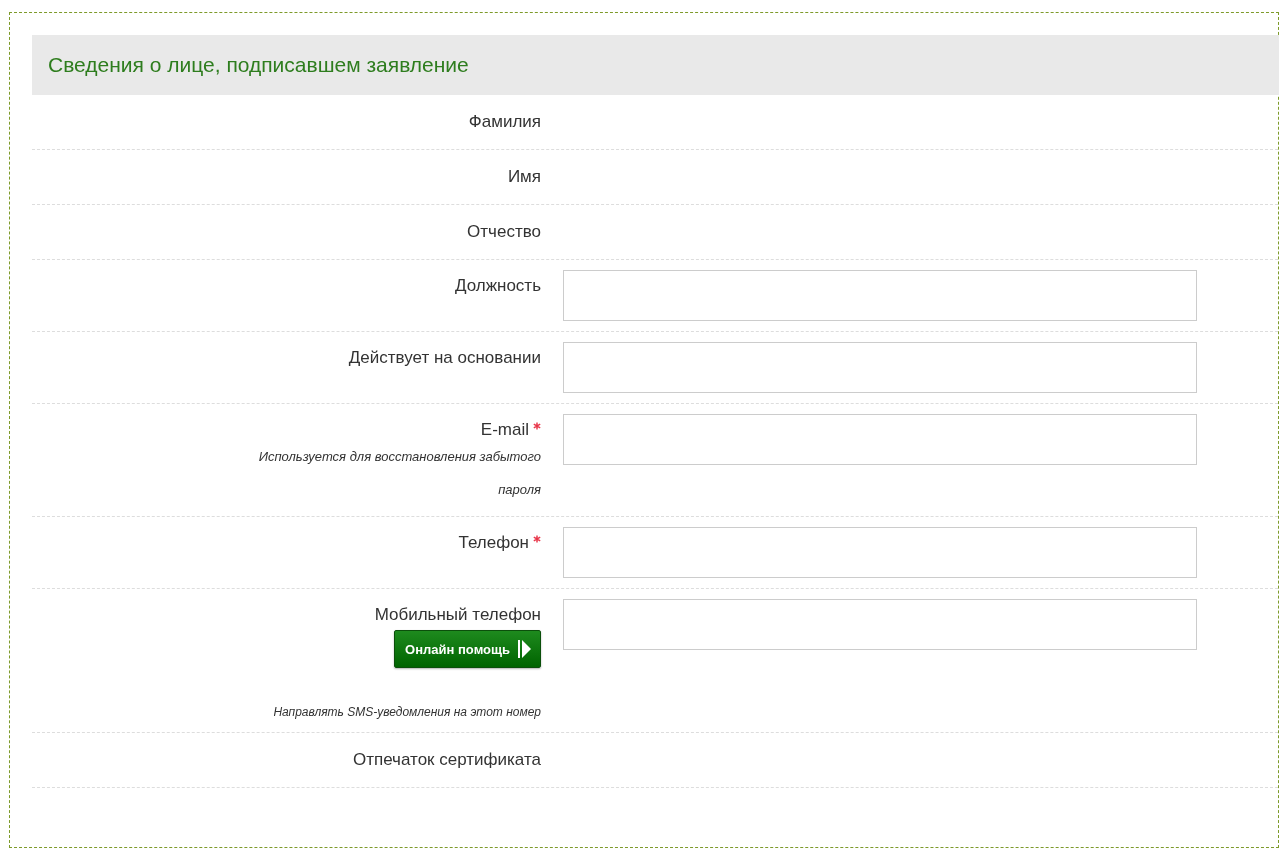 The width and height of the screenshot is (1279, 848). Describe the element at coordinates (504, 232) in the screenshot. I see `field-label: Отчество` at that location.